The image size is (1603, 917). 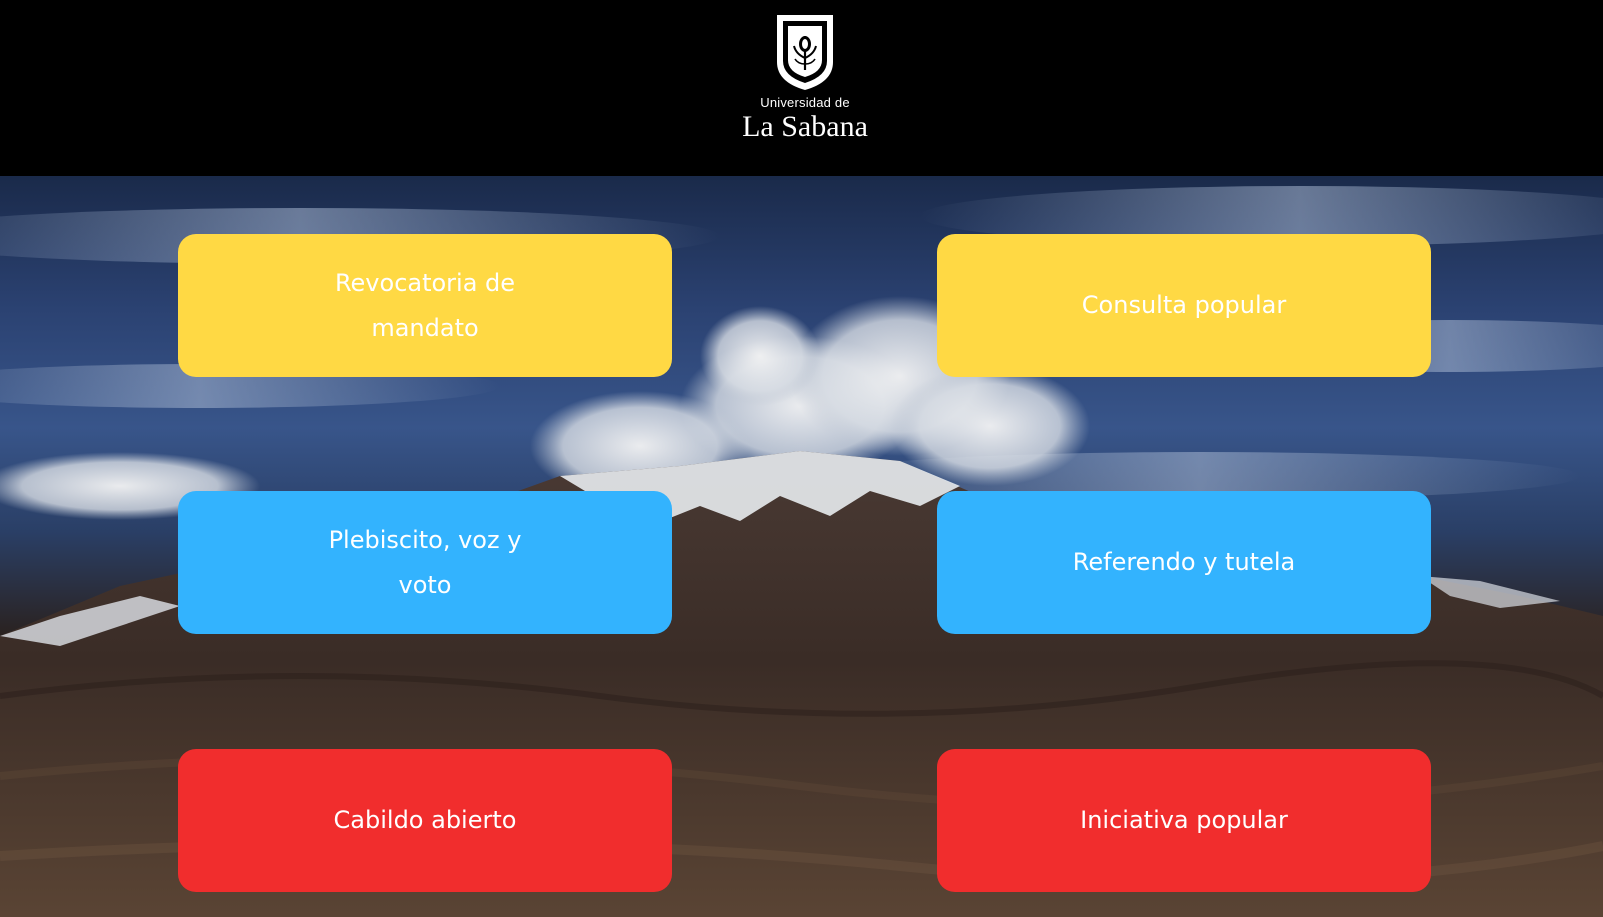 I want to click on university-logo: Universidad de La Sabana, so click(x=805, y=80).